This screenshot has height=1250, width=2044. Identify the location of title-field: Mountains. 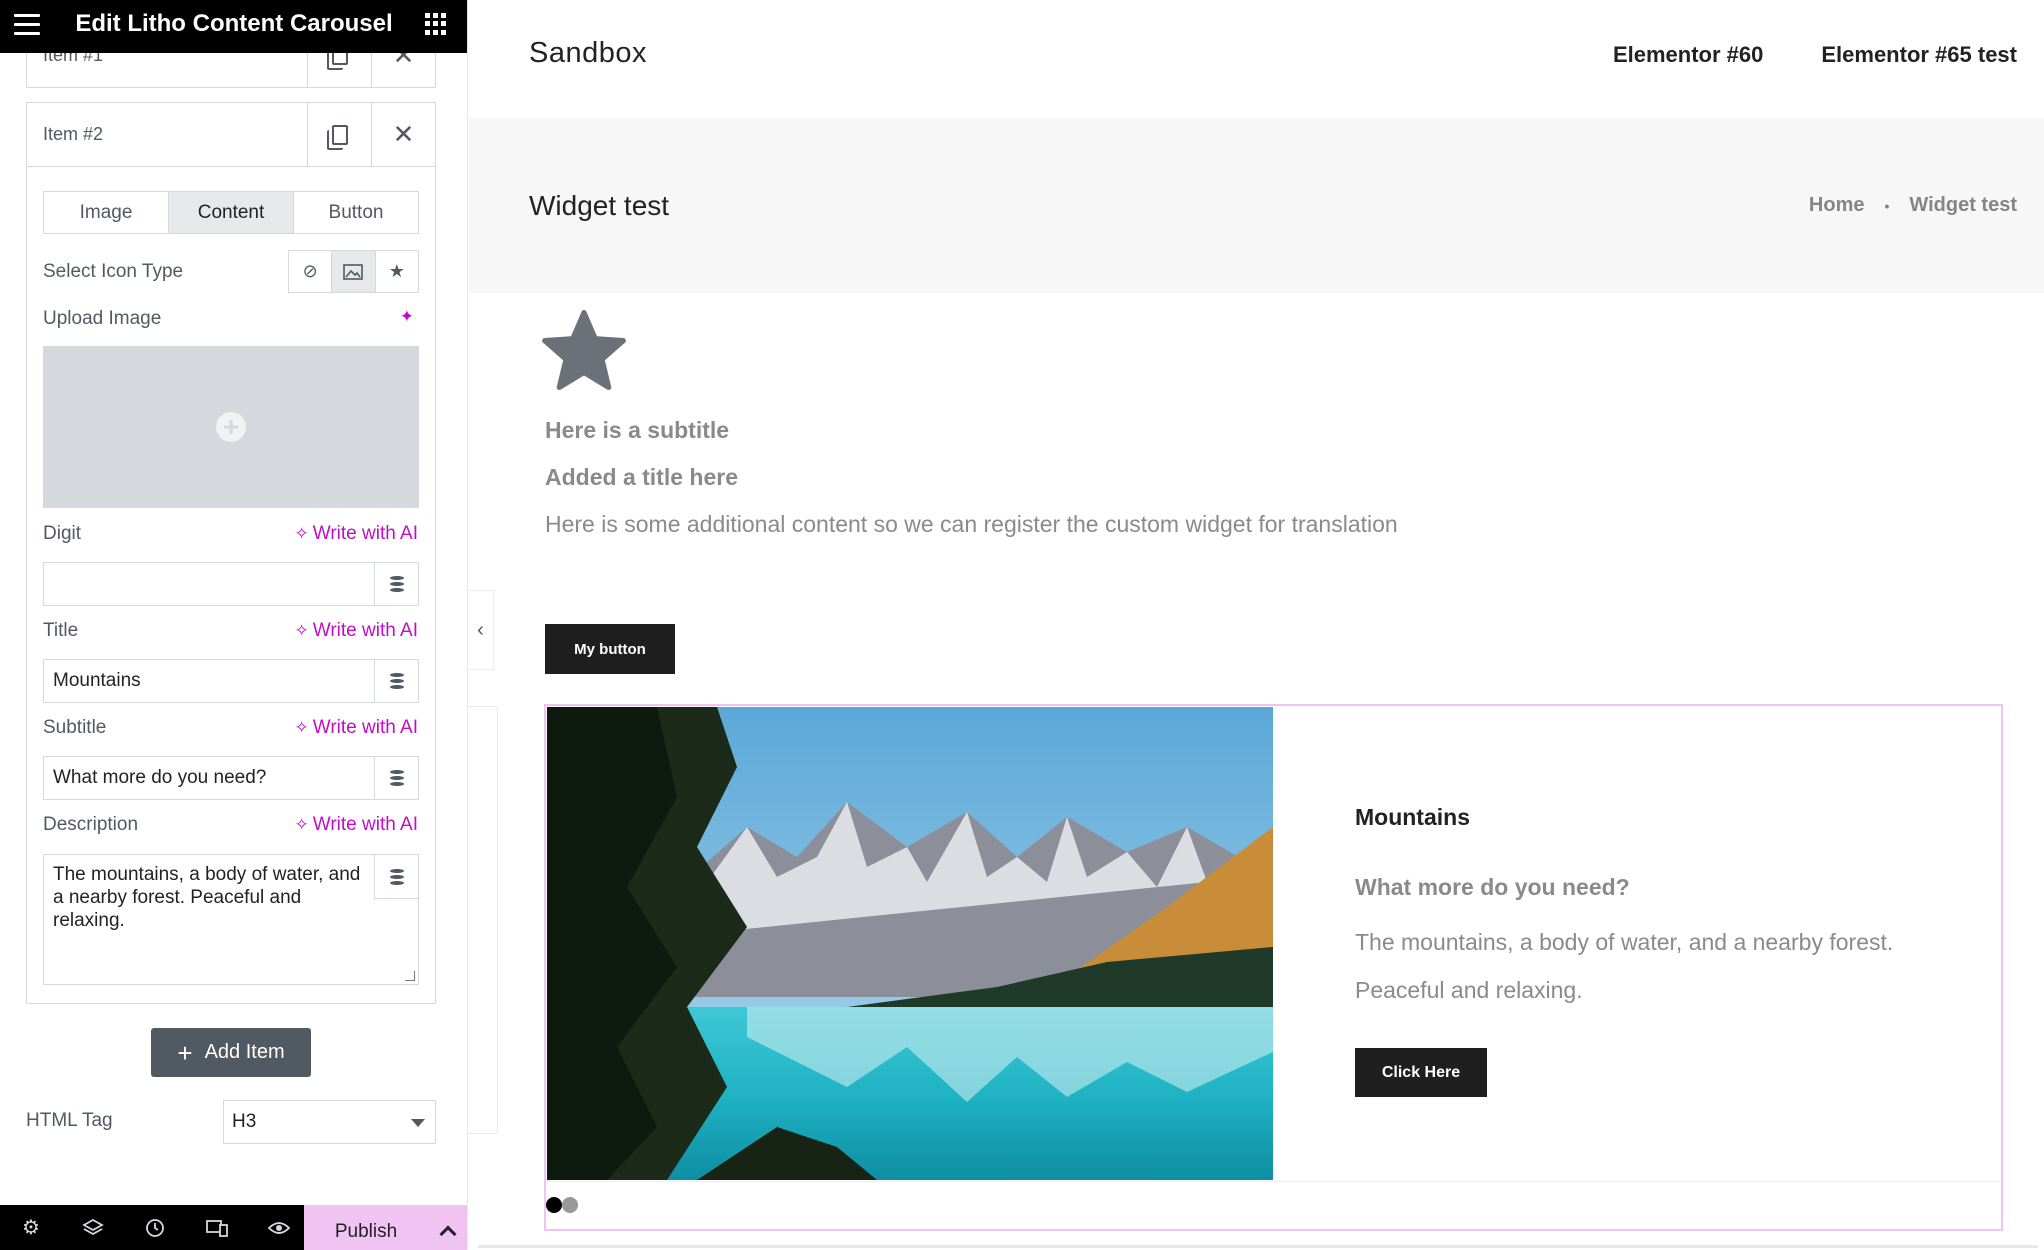
(231, 681).